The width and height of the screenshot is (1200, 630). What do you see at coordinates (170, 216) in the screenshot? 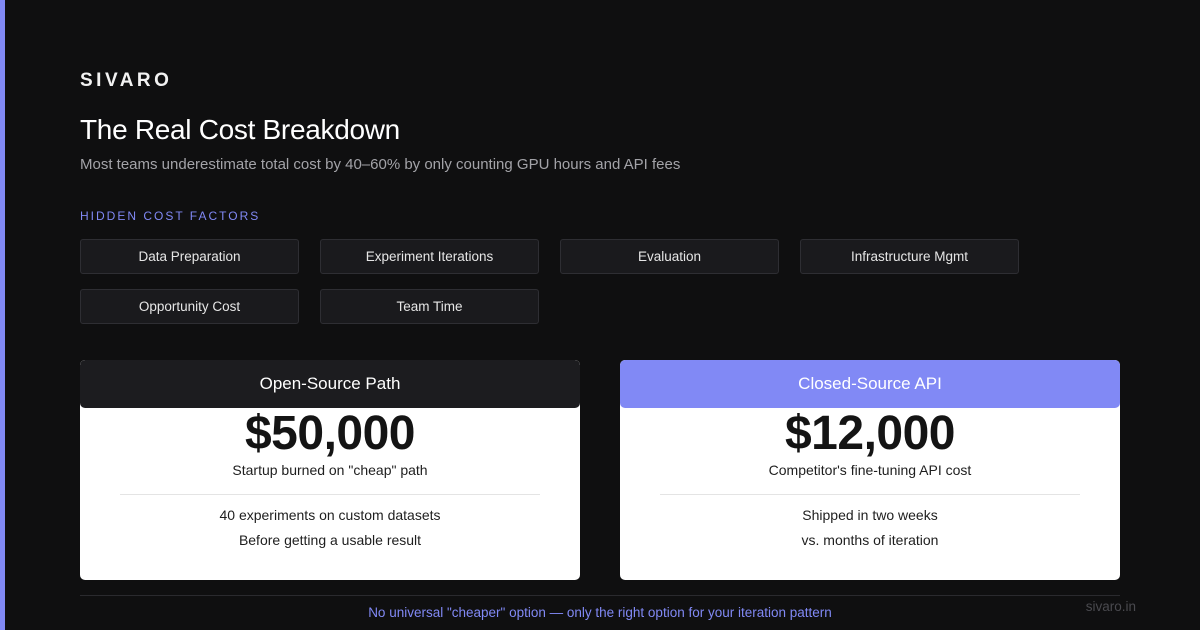
I see `hidden-cost-factors-label: HIDDEN COST FACTORS` at bounding box center [170, 216].